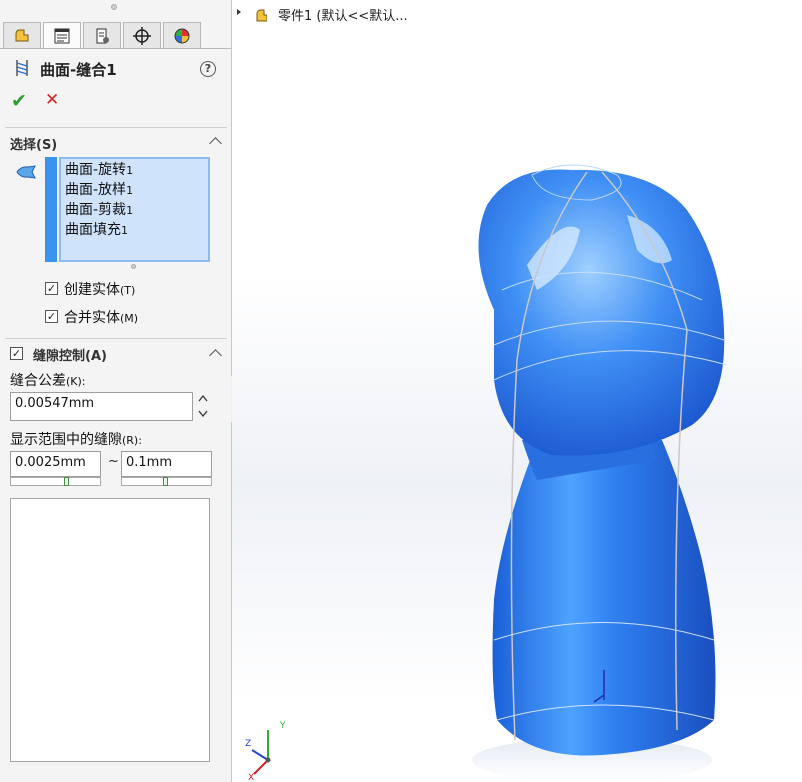 This screenshot has height=782, width=802. What do you see at coordinates (165, 481) in the screenshot?
I see `gap-max-slider-thumb` at bounding box center [165, 481].